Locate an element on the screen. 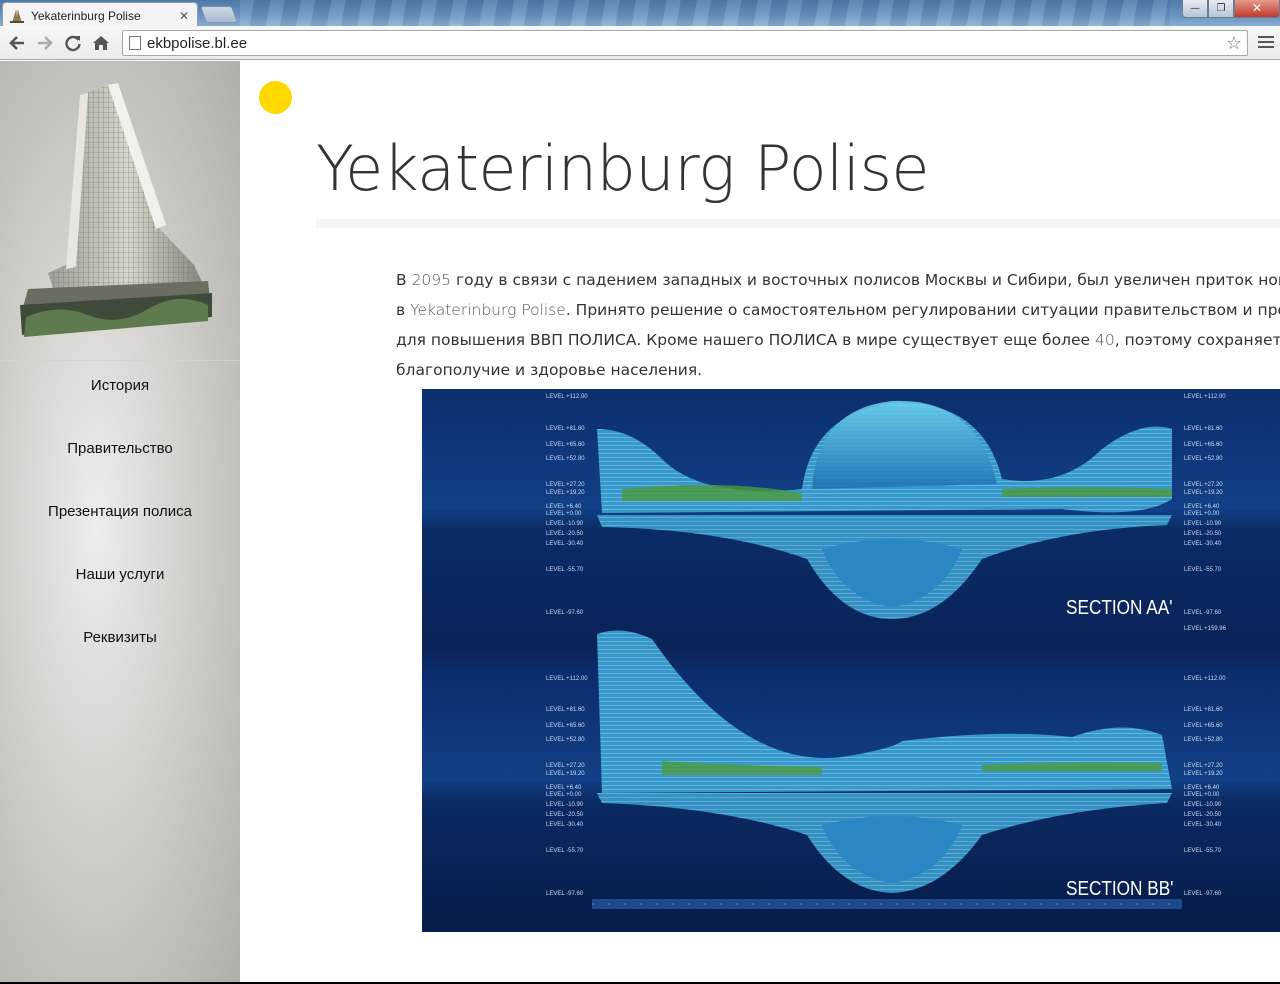 Image resolution: width=1280 pixels, height=984 pixels. page-title: Yekaterinburg Polise is located at coordinates (623, 168).